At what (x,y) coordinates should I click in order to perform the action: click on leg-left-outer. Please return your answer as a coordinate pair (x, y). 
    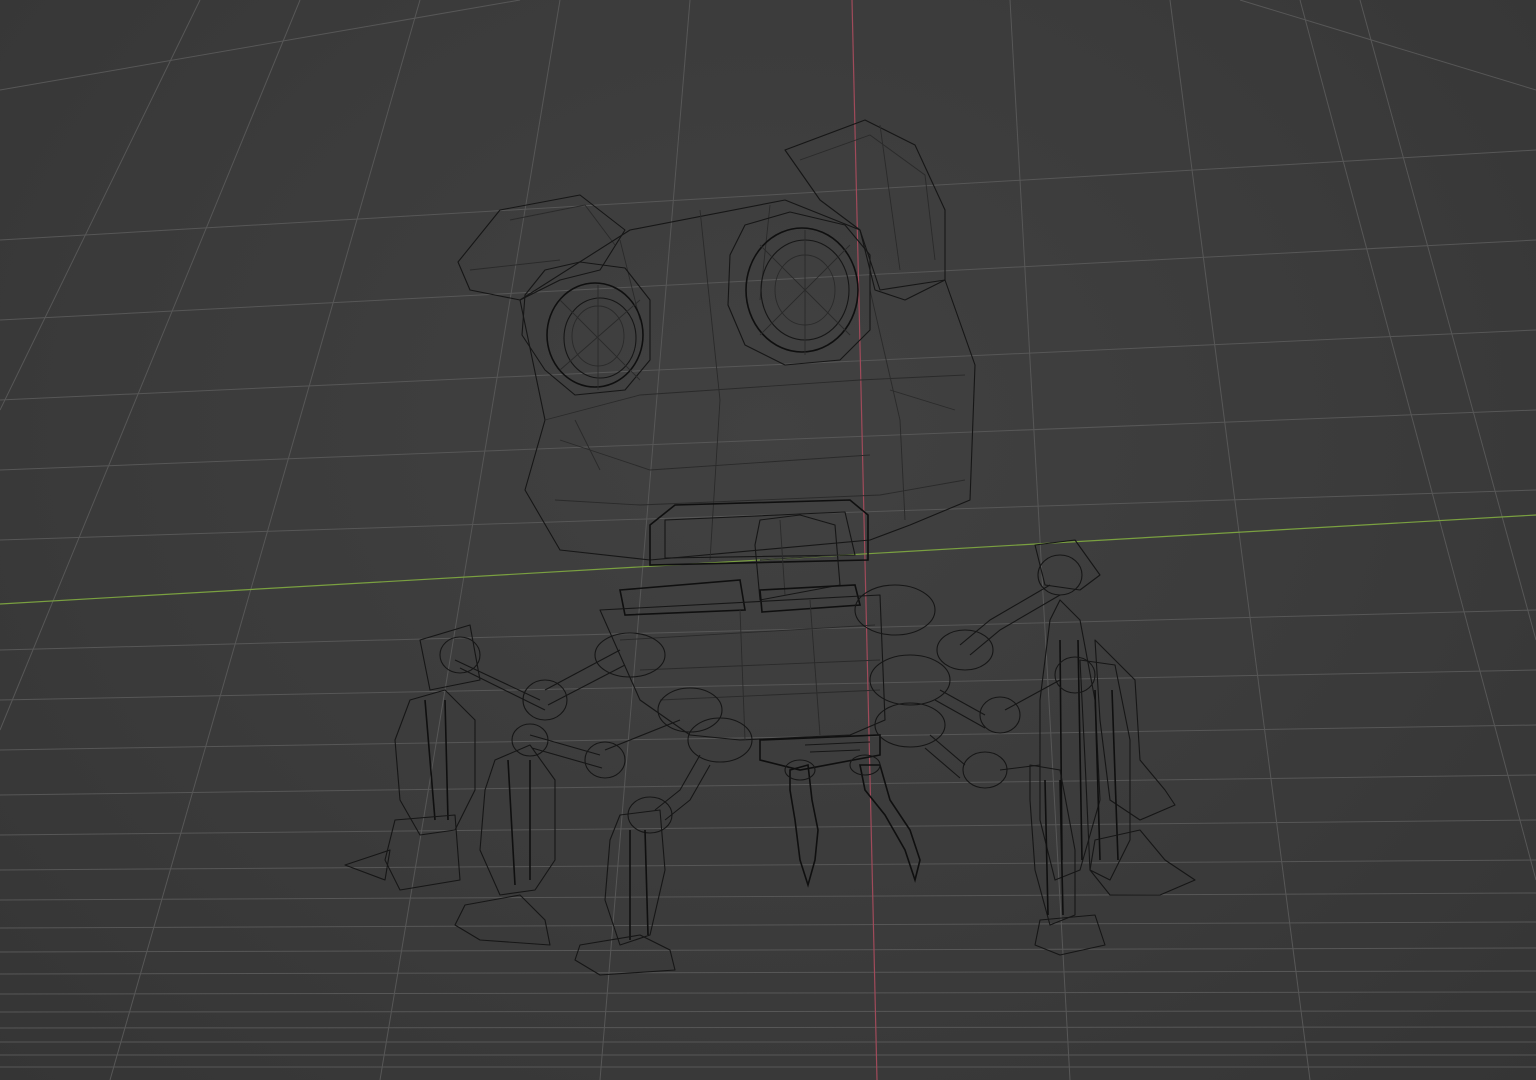
    Looking at the image, I should click on (505, 757).